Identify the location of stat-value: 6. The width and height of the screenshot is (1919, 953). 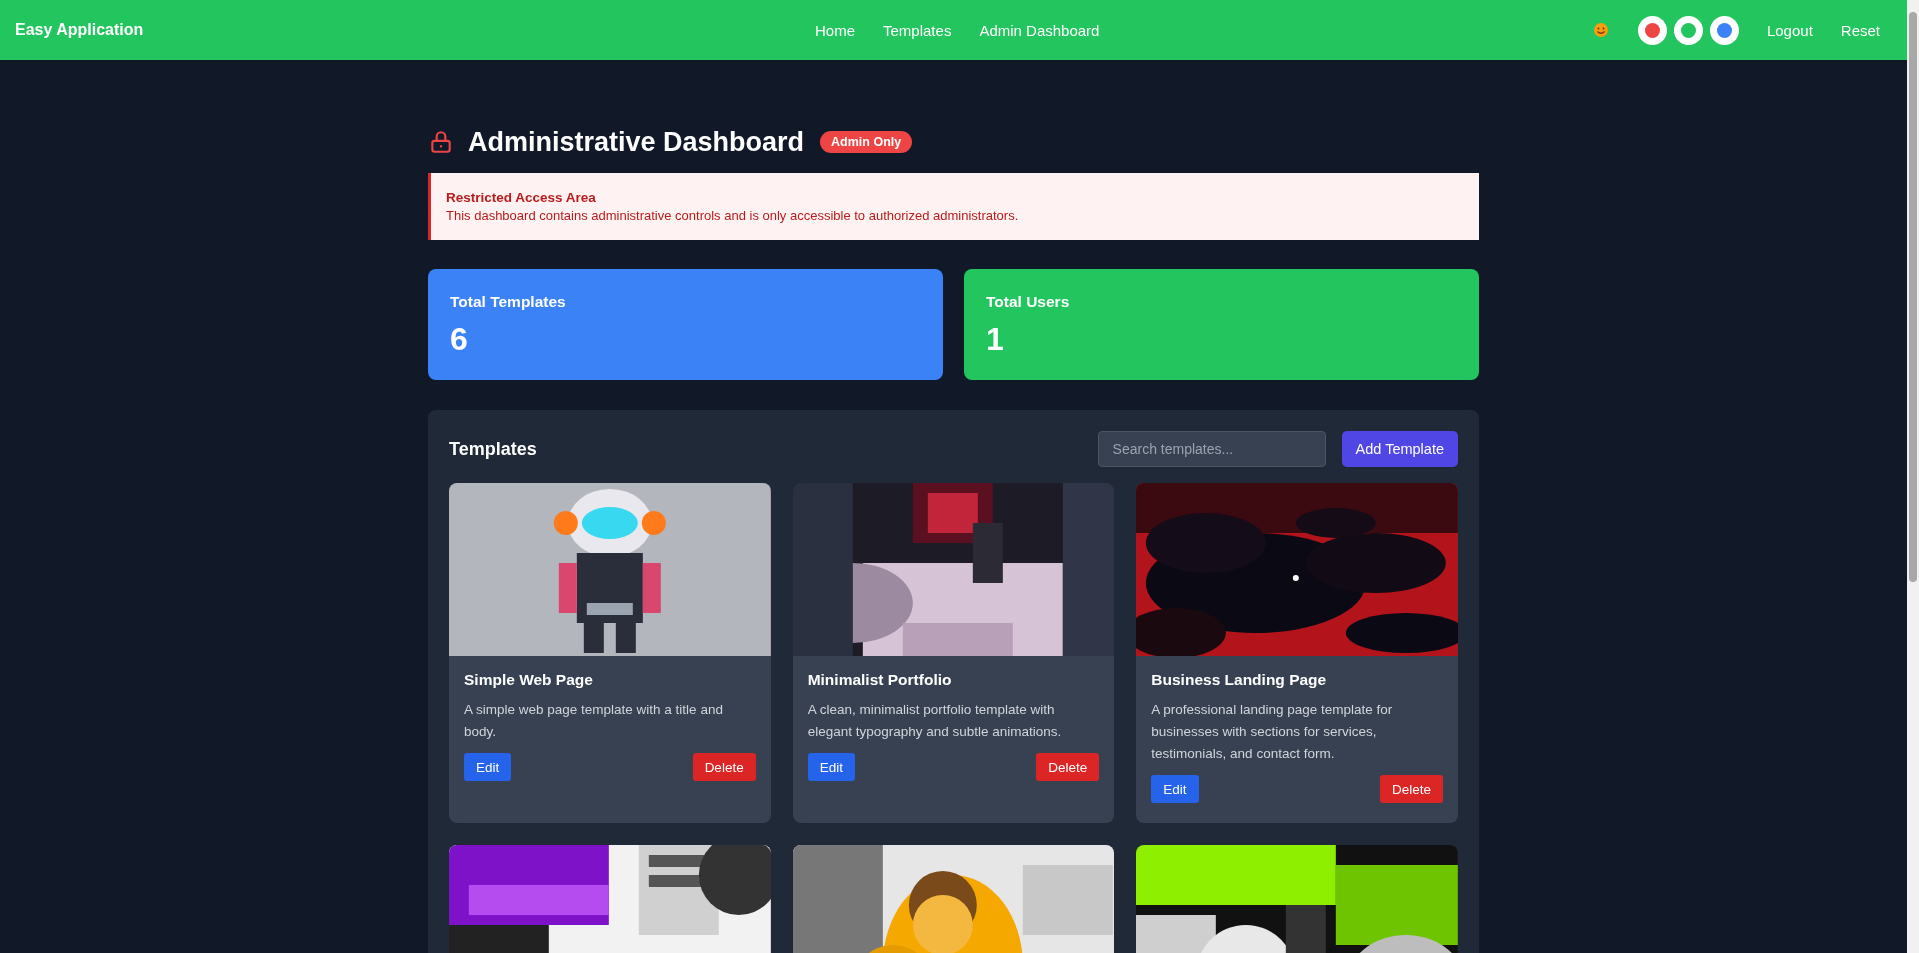
(459, 339).